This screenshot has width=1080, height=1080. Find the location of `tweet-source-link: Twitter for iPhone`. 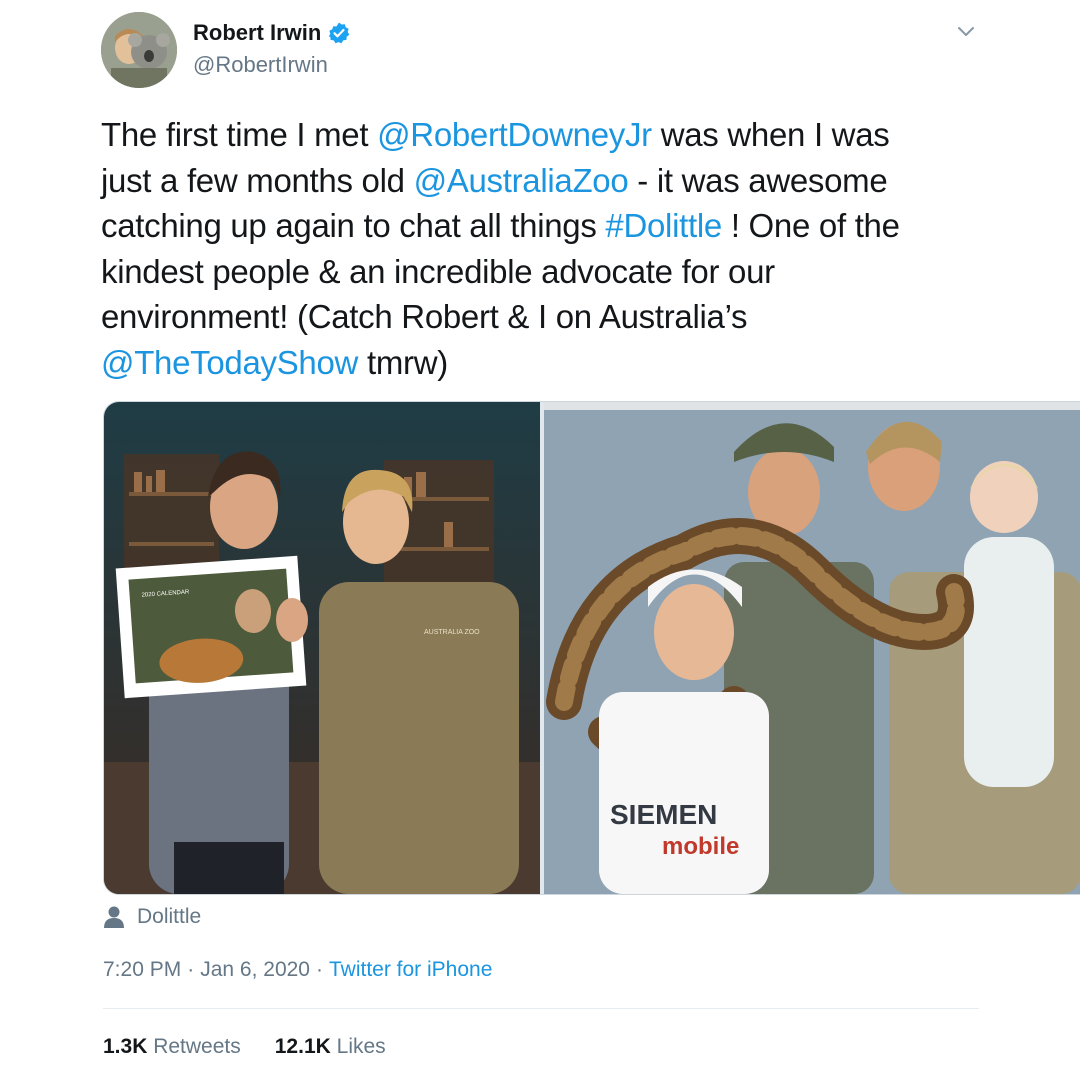

tweet-source-link: Twitter for iPhone is located at coordinates (410, 969).